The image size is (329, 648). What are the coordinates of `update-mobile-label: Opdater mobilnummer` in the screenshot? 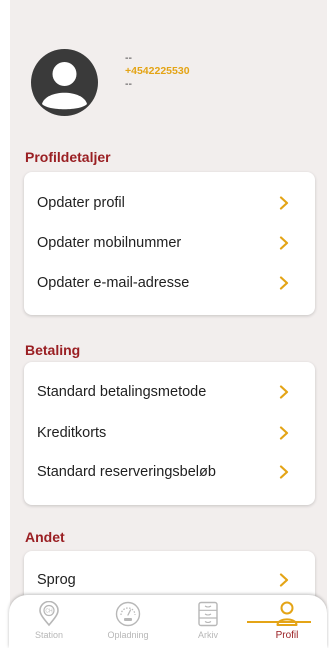 It's located at (109, 243).